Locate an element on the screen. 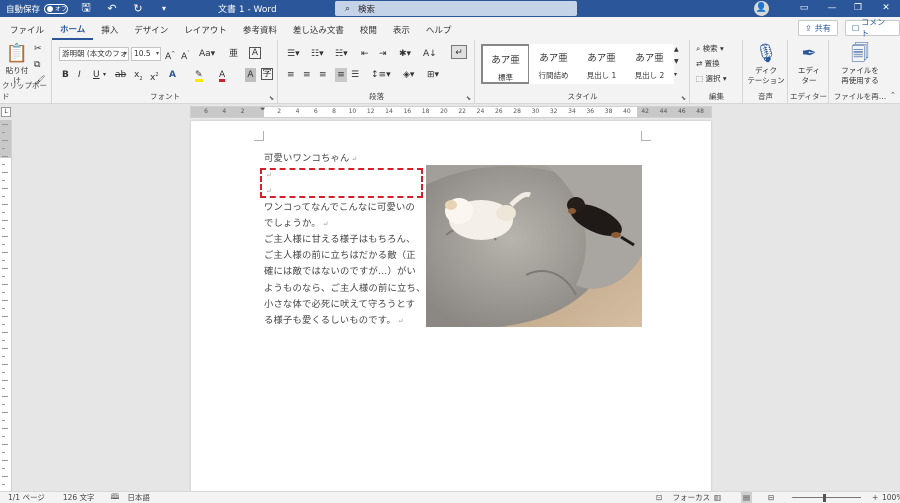 The height and width of the screenshot is (503, 900). indent-marker-icon: ⏷ is located at coordinates (263, 109).